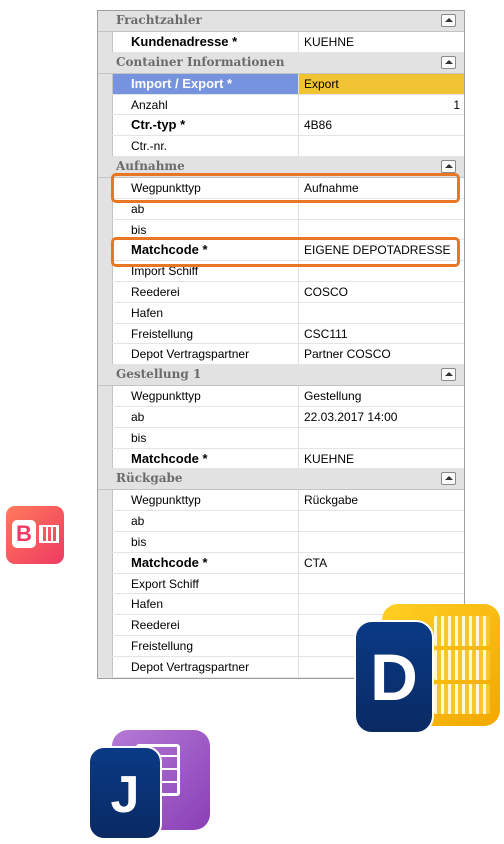 The width and height of the screenshot is (504, 844). I want to click on section-header-frachtzahler: Frachtzahler, so click(281, 21).